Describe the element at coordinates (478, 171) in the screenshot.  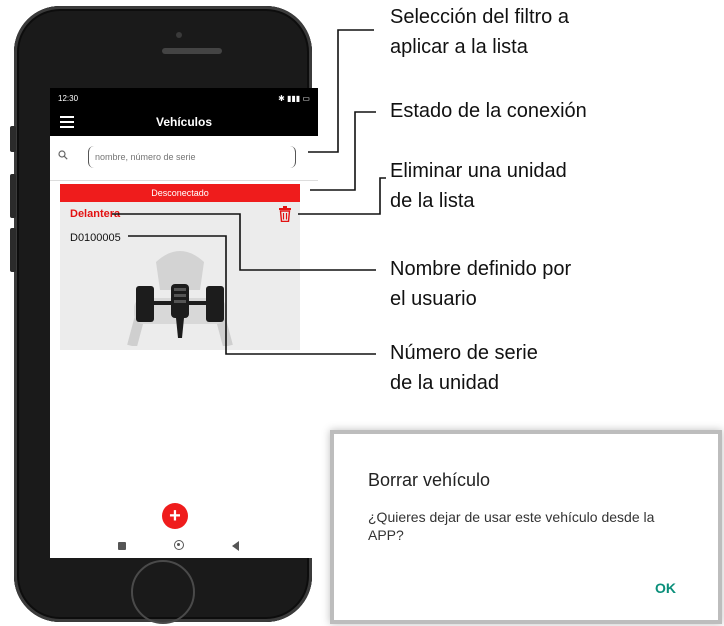
I see `annotation-delete-line1: Eliminar una unidad` at that location.